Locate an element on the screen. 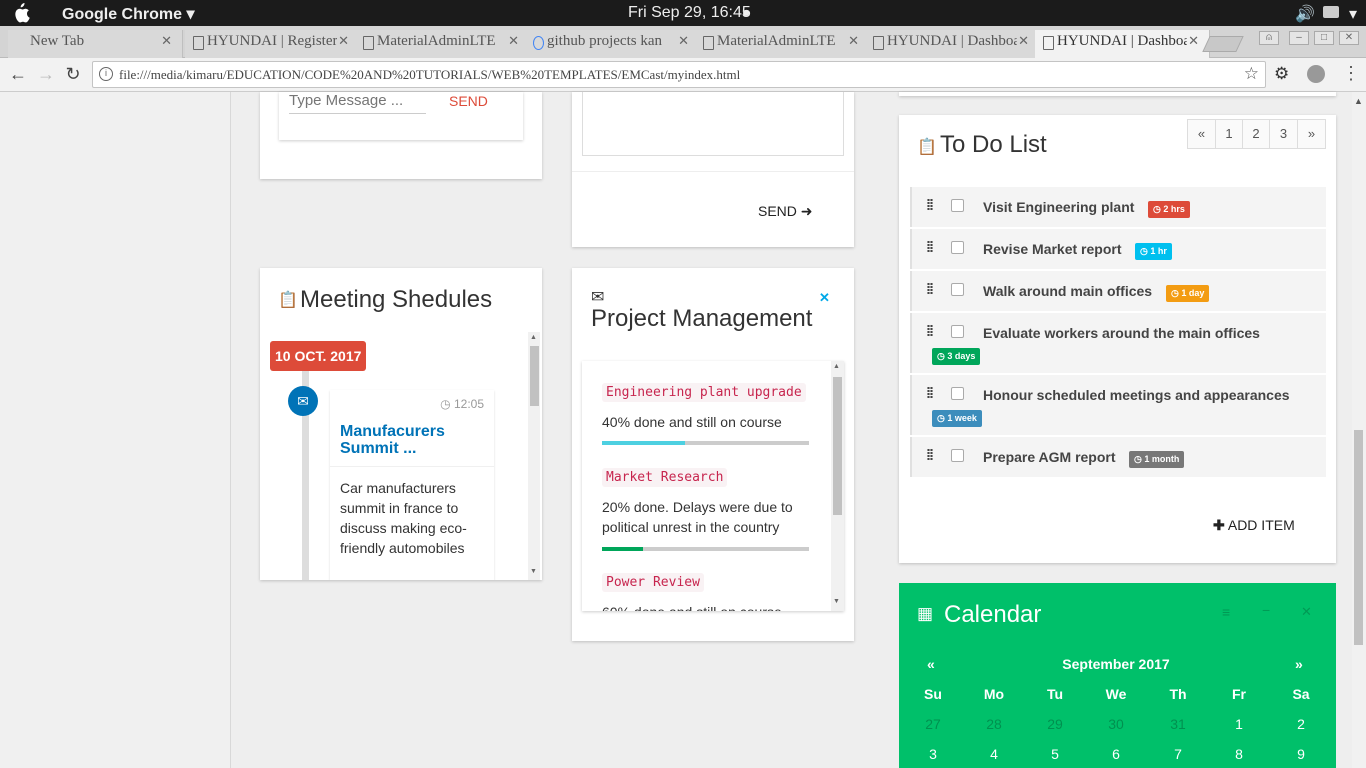 Image resolution: width=1366 pixels, height=768 pixels. os-top-bar: Google Chrome ▾ Fri Sep 29, 16:45 🔊 ▾ is located at coordinates (683, 13).